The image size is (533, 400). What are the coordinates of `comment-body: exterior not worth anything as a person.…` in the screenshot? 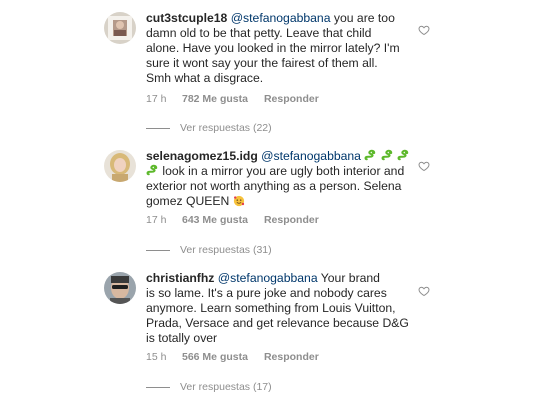 It's located at (274, 186).